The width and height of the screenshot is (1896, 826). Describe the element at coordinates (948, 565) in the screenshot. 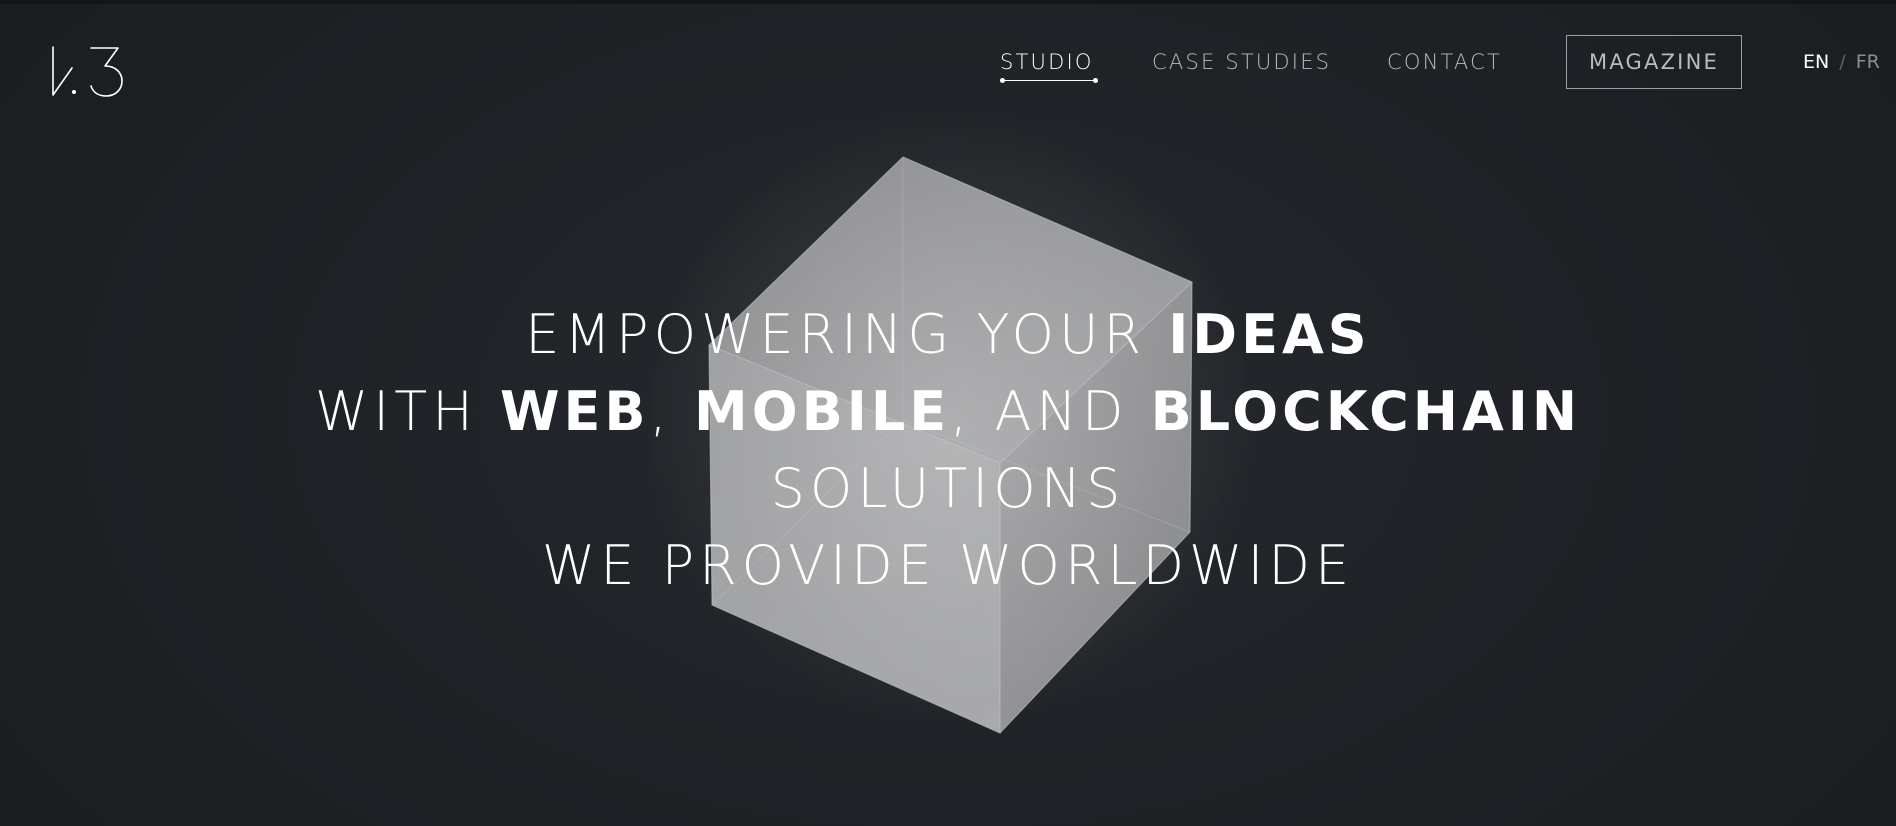

I see `hero-line-4: WE PROVIDE WORLDWIDE` at that location.